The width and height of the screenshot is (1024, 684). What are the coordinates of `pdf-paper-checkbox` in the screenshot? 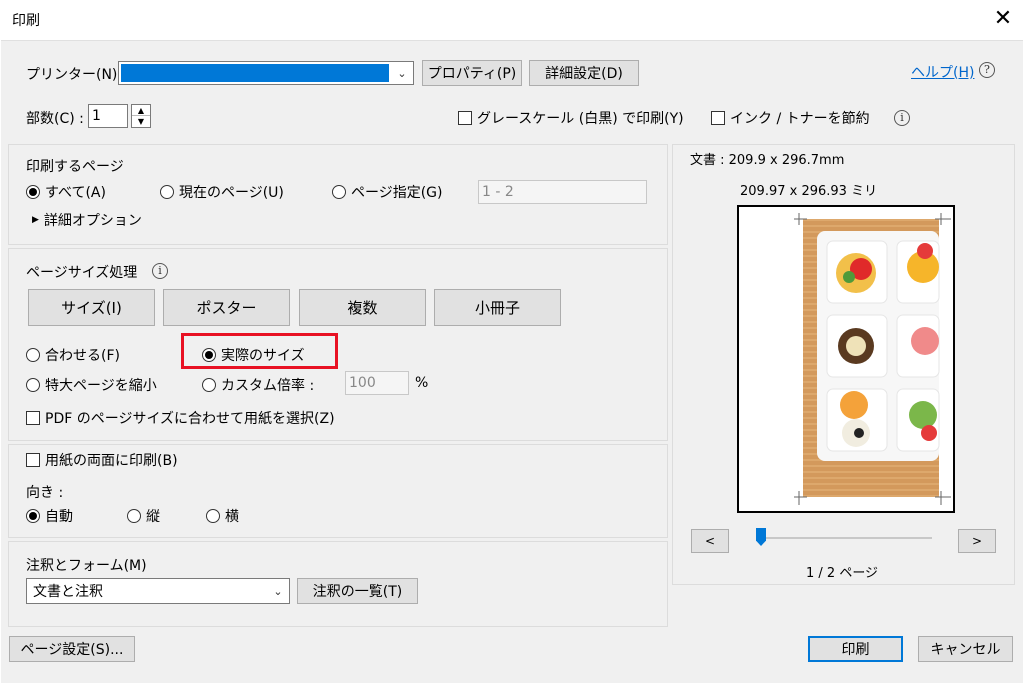 It's located at (33, 418).